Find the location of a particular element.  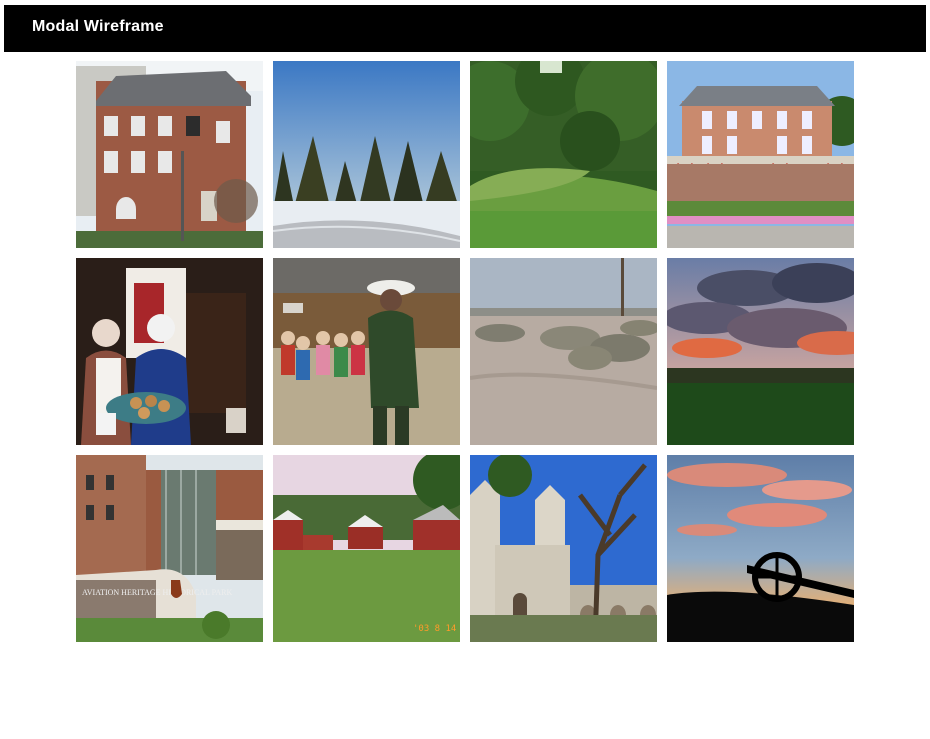

photo-red-farm: '03 8 14 is located at coordinates (366, 548).